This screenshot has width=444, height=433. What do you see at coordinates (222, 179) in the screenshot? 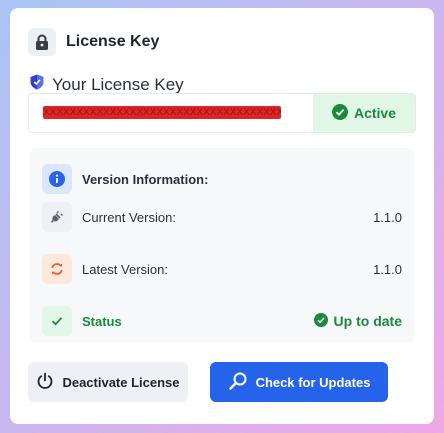
I see `version-info-heading-row: Version Information:` at bounding box center [222, 179].